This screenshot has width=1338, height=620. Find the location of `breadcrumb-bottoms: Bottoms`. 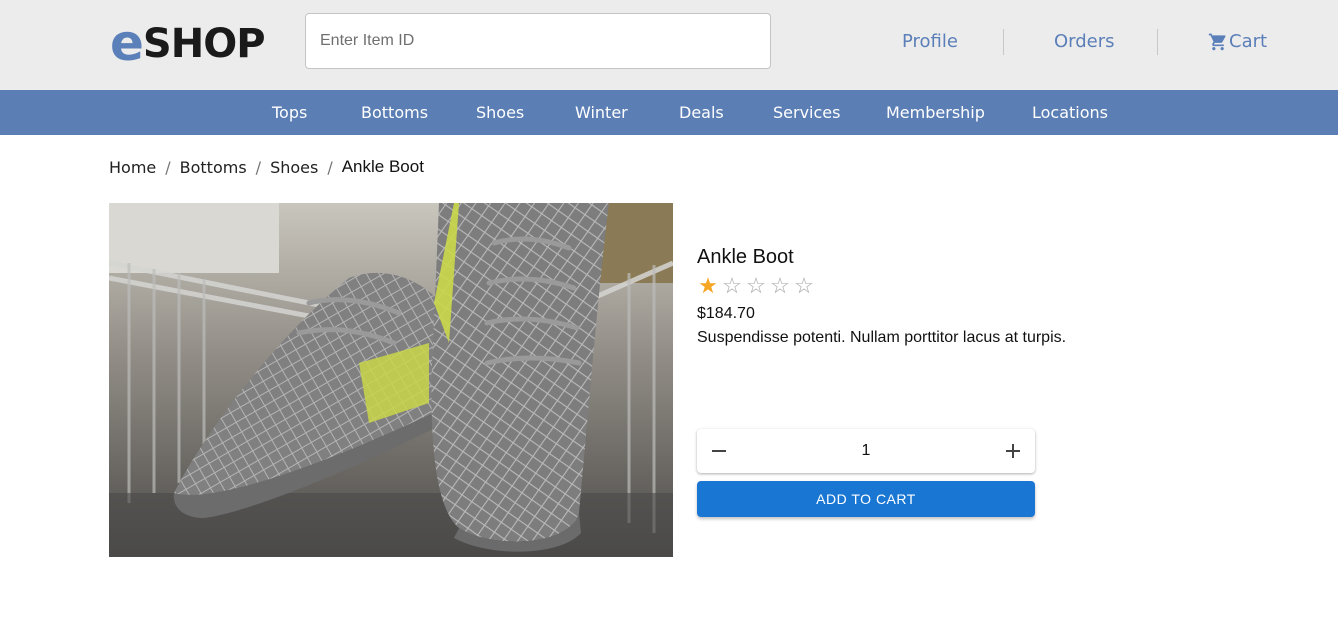

breadcrumb-bottoms: Bottoms is located at coordinates (213, 167).